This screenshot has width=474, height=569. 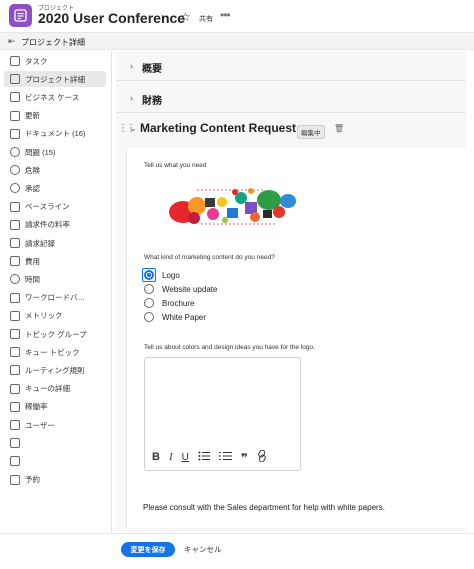 I want to click on routing-rules-icon, so click(x=15, y=370).